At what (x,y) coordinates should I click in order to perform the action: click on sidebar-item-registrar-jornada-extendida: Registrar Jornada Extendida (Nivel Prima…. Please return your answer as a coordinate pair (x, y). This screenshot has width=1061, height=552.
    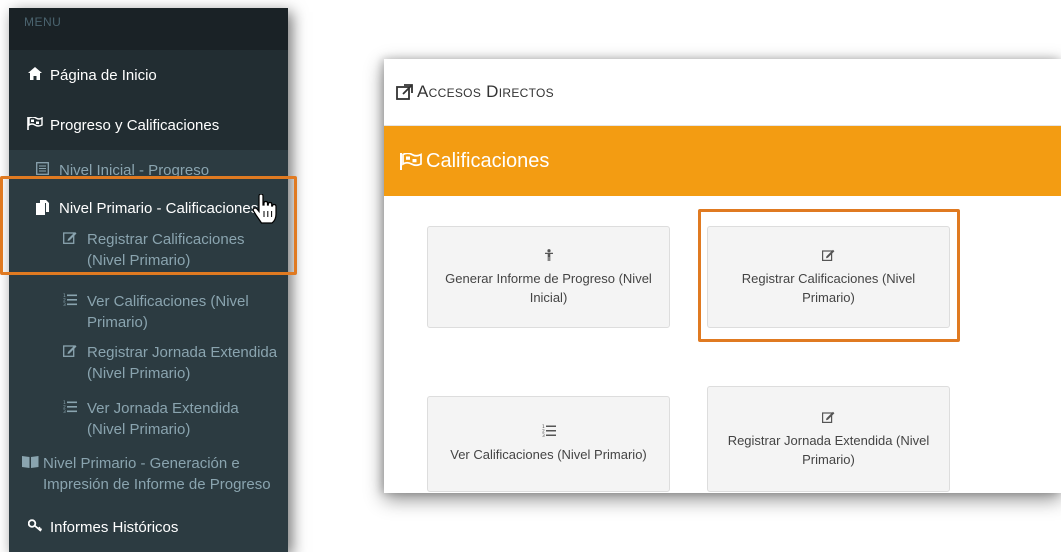
    Looking at the image, I should click on (148, 363).